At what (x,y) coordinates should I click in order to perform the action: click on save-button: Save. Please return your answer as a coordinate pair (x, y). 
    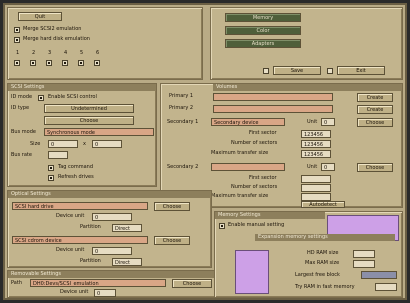
    Looking at the image, I should click on (297, 70).